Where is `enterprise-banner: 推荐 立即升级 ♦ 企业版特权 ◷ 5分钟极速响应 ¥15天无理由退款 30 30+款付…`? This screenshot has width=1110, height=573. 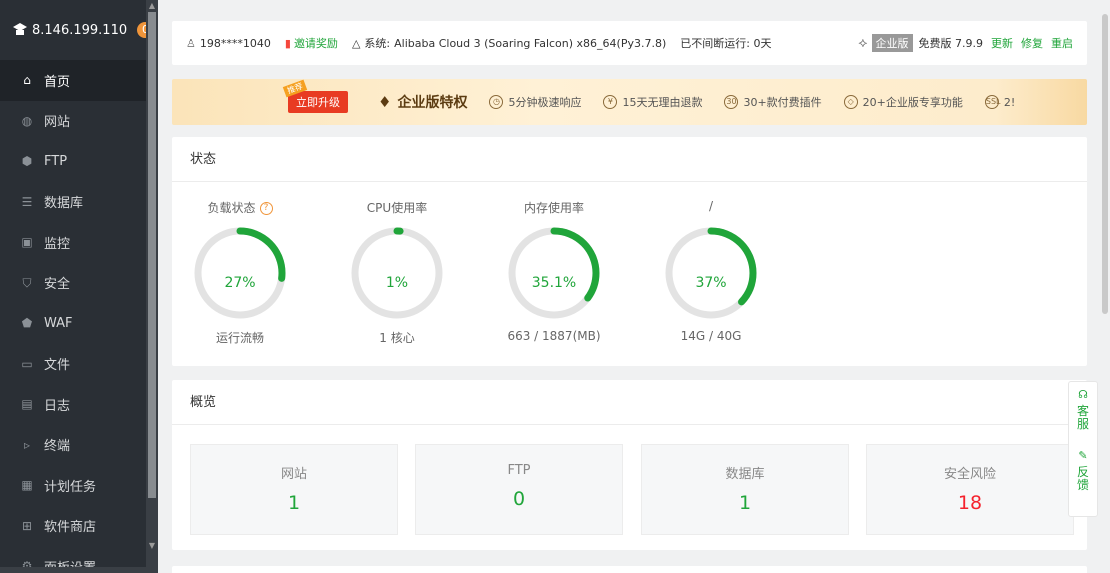
enterprise-banner: 推荐 立即升级 ♦ 企业版特权 ◷ 5分钟极速响应 ¥15天无理由退款 30 30+款付… is located at coordinates (629, 102).